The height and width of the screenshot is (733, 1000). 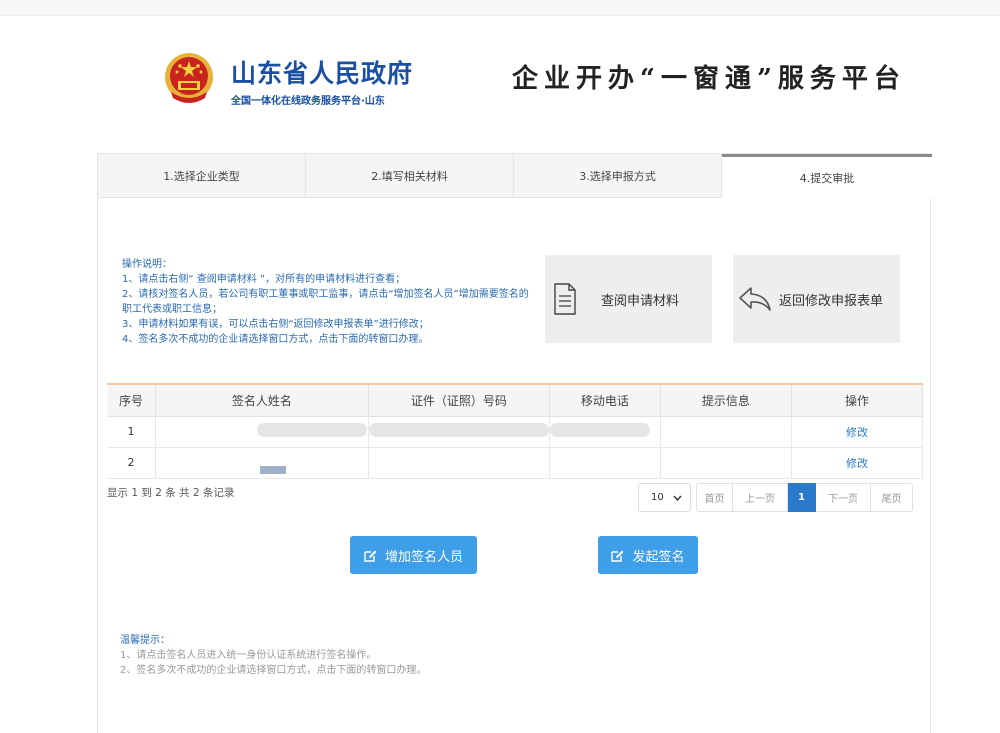 I want to click on browser-top-strip, so click(x=500, y=8).